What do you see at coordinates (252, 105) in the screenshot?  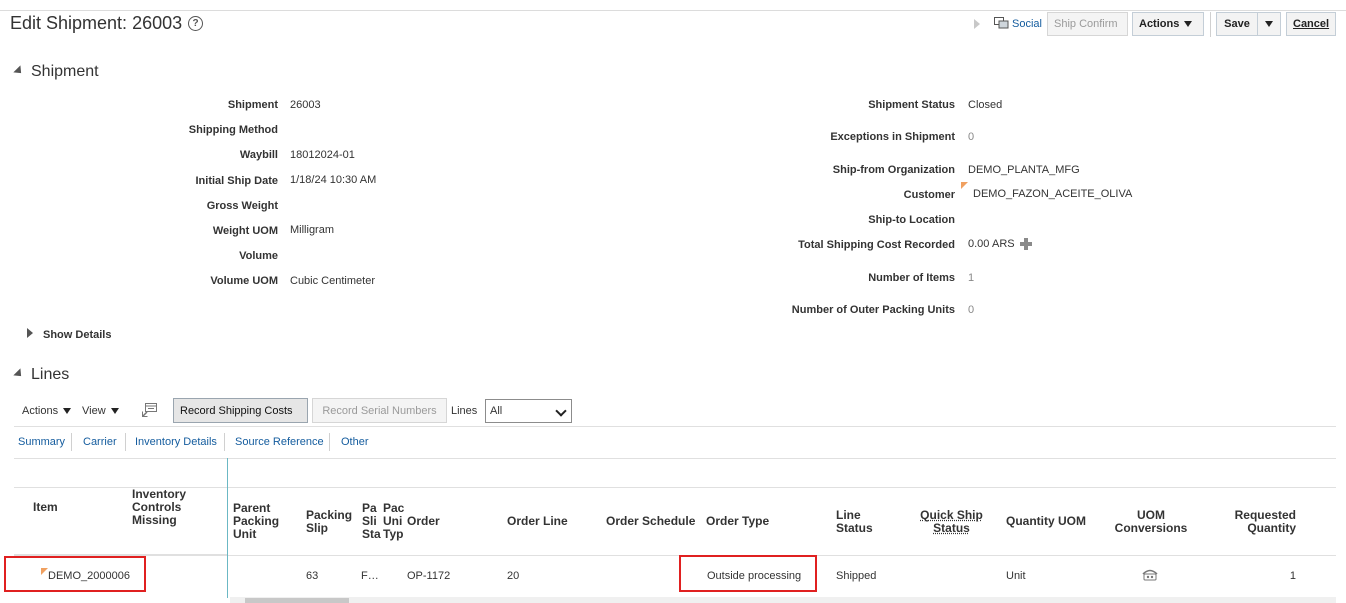 I see `field-label-shipment: Shipment` at bounding box center [252, 105].